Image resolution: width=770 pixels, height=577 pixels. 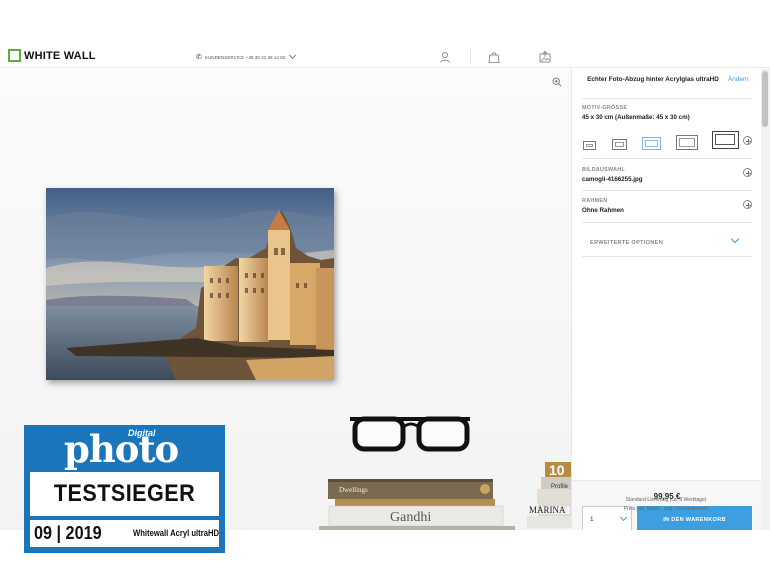 I want to click on badge-testsieger: TESTSIEGER, so click(x=124, y=493).